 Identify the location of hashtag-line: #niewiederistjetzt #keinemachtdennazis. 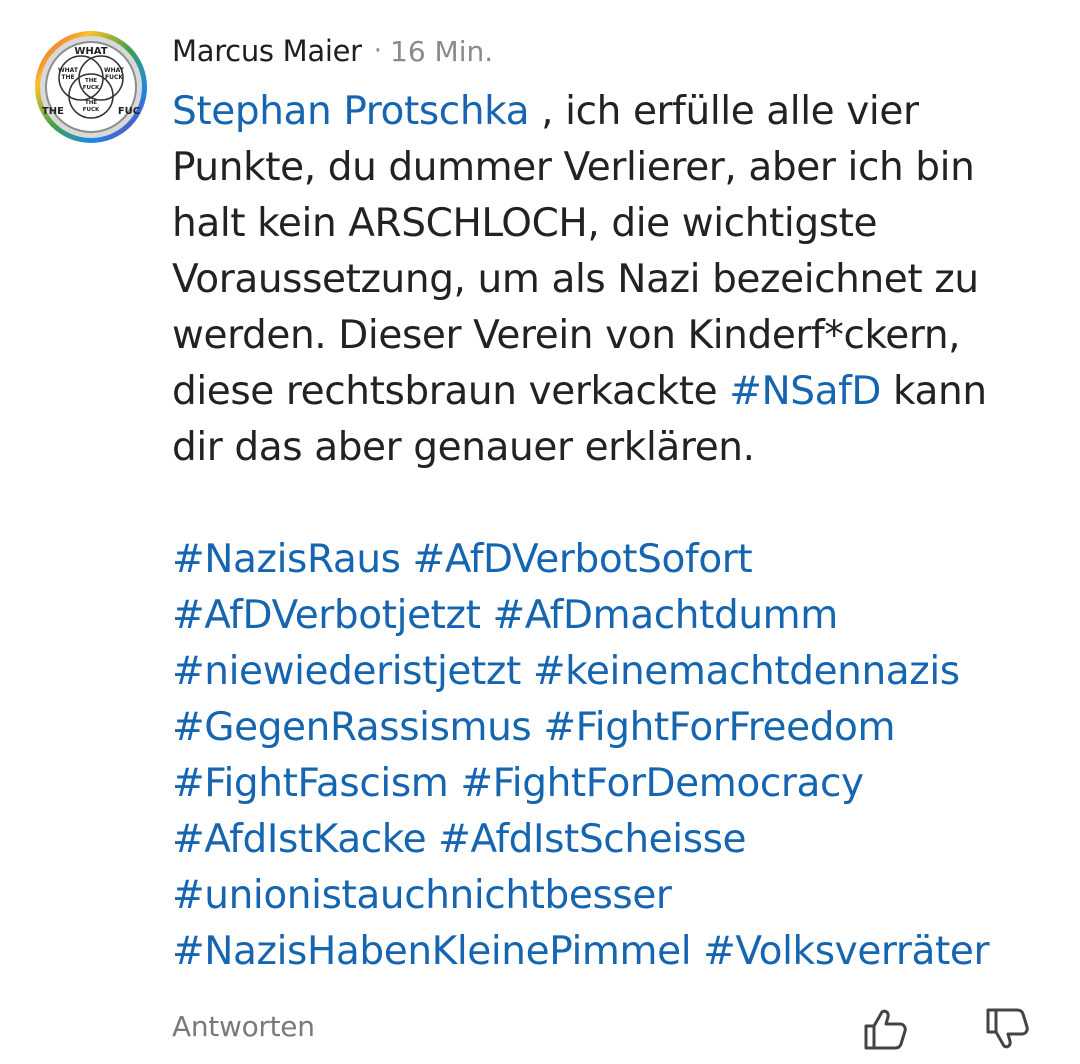
(617, 672).